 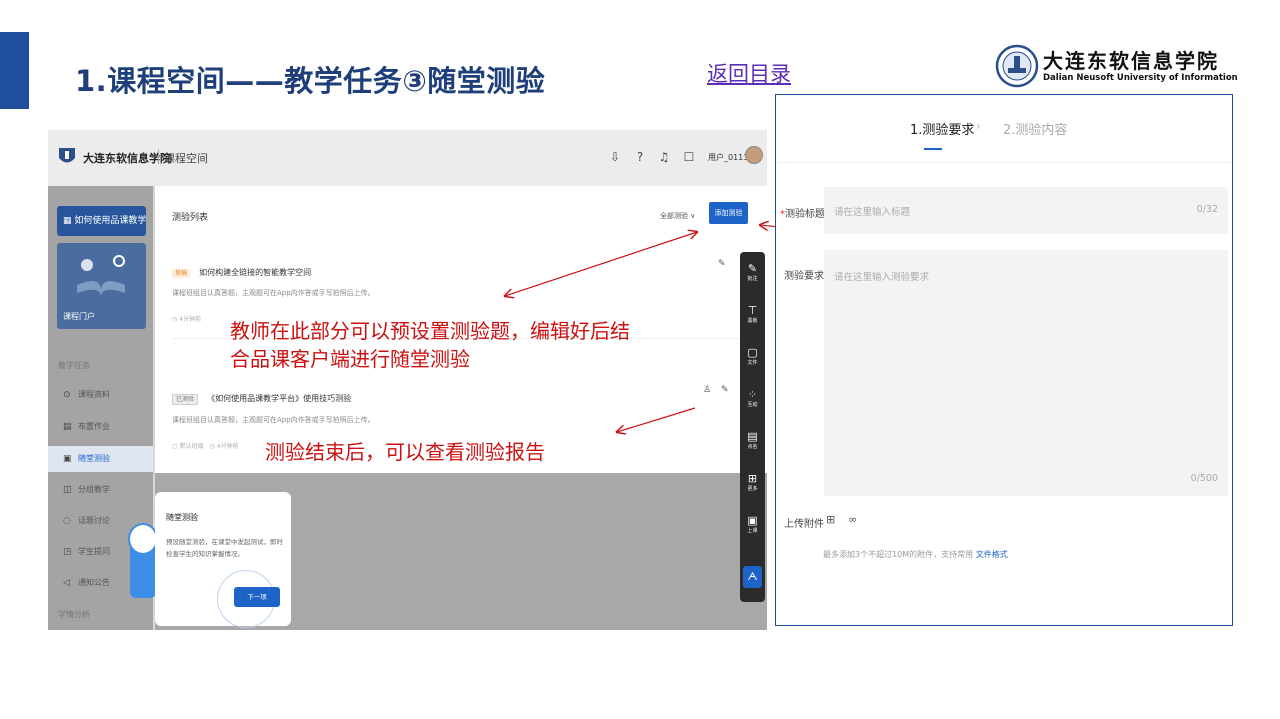 I want to click on report-icon: ♙, so click(x=707, y=390).